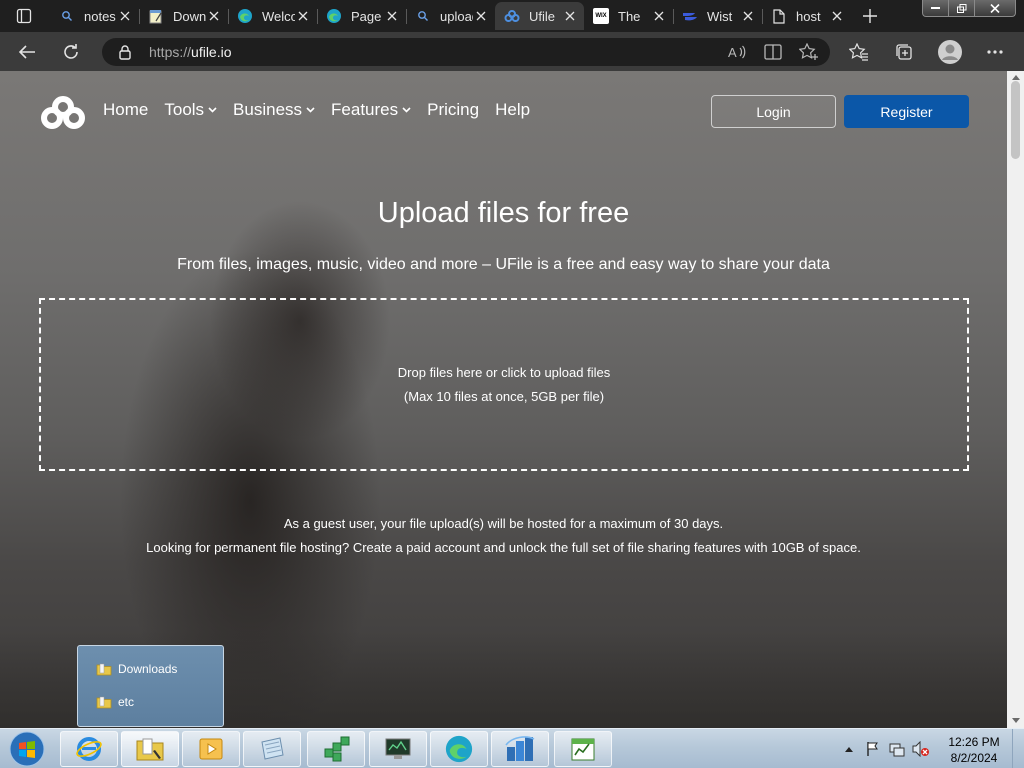  I want to click on internet-explorer-icon, so click(89, 749).